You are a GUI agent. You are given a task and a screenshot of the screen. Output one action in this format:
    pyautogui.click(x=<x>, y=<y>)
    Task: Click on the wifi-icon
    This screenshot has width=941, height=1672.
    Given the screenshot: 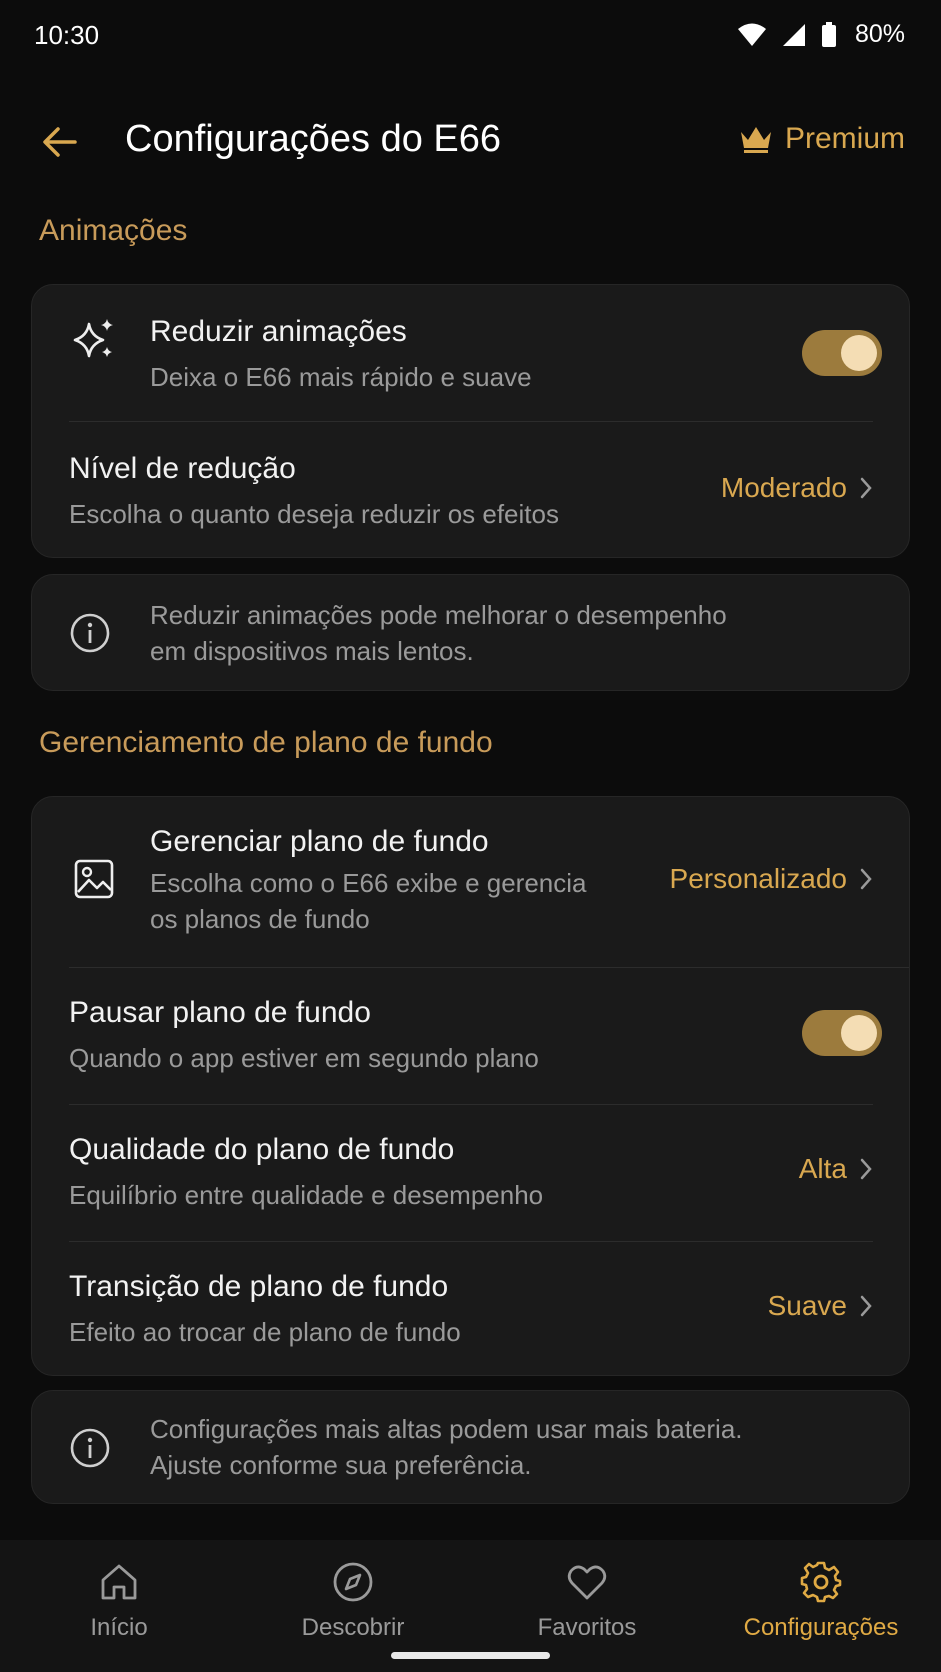 What is the action you would take?
    pyautogui.click(x=751, y=34)
    